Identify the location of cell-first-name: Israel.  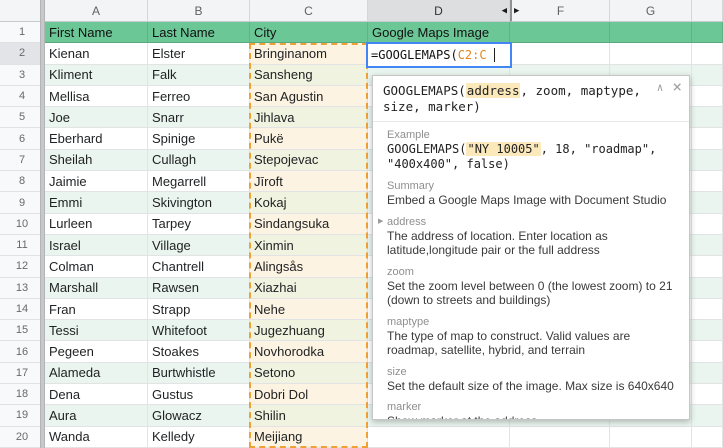
(96, 245).